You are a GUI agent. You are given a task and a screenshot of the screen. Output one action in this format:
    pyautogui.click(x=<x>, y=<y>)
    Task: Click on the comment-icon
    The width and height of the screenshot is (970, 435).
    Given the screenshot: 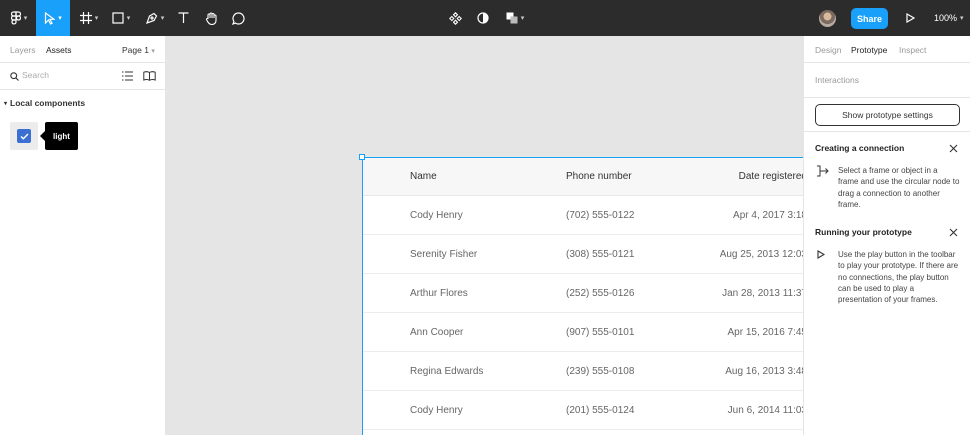 What is the action you would take?
    pyautogui.click(x=238, y=18)
    